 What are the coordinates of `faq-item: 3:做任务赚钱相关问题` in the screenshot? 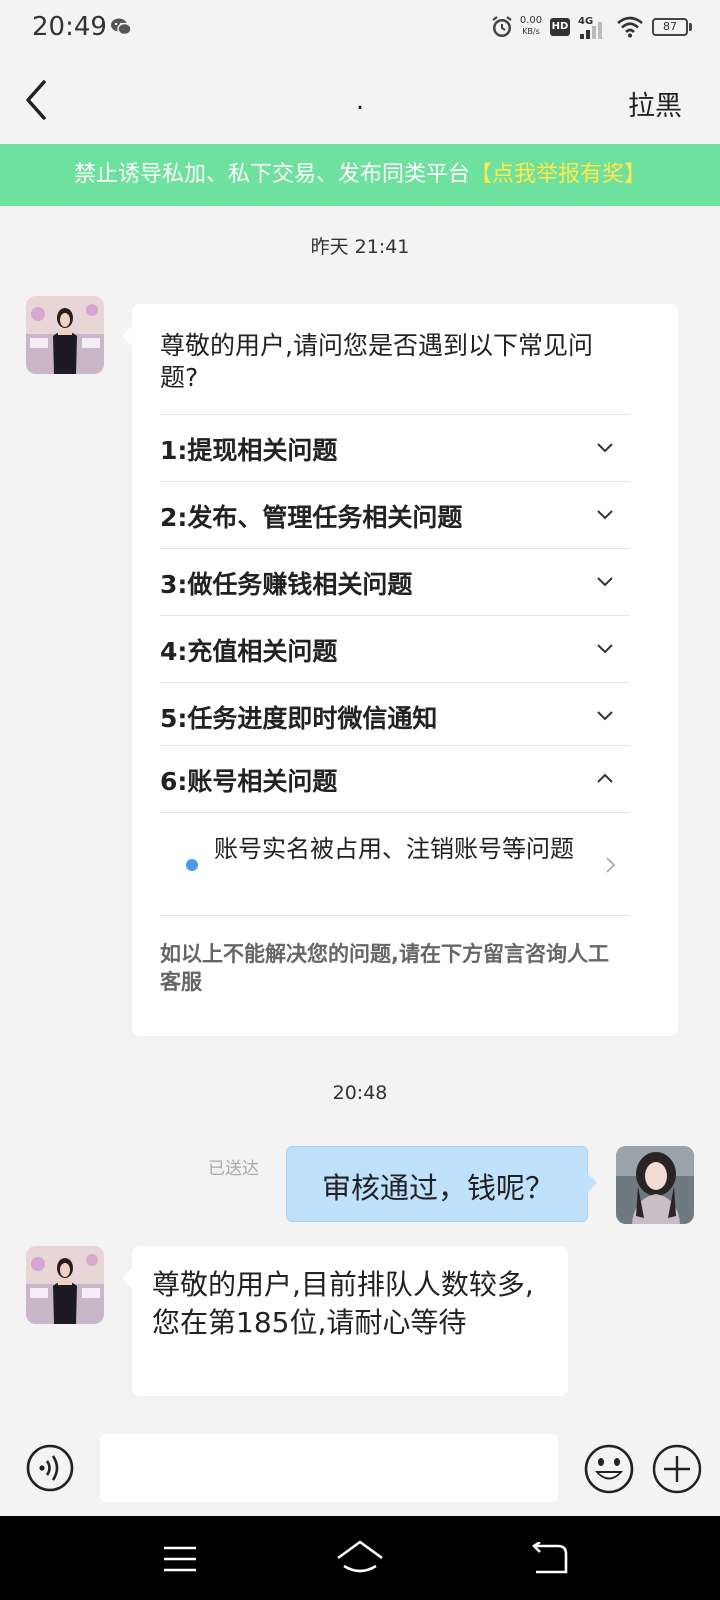 It's located at (395, 582).